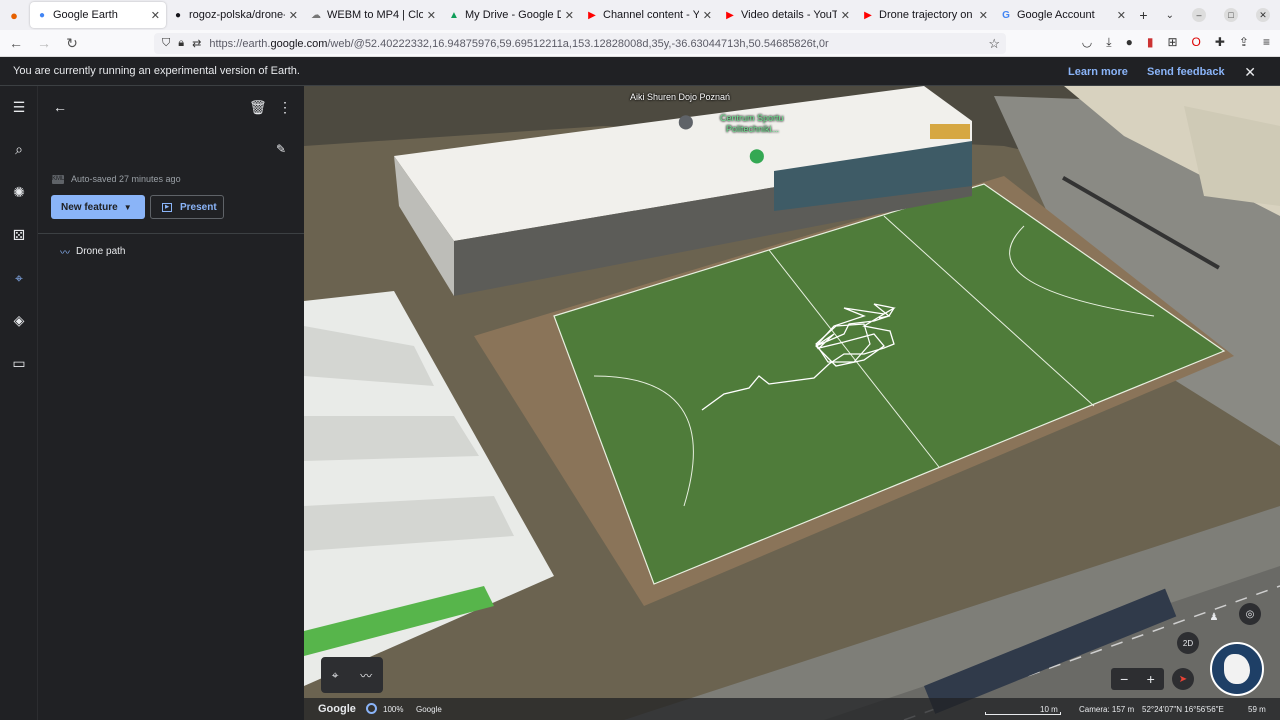 This screenshot has height=720, width=1280. What do you see at coordinates (1199, 15) in the screenshot?
I see `minimize-icon: –` at bounding box center [1199, 15].